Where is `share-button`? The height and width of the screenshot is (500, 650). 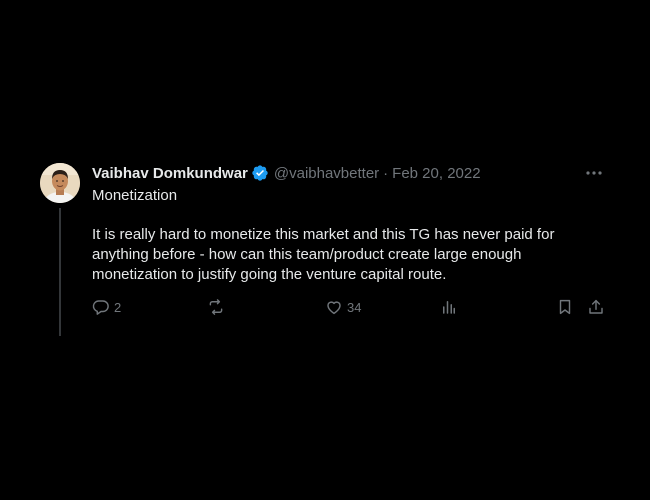 share-button is located at coordinates (596, 307).